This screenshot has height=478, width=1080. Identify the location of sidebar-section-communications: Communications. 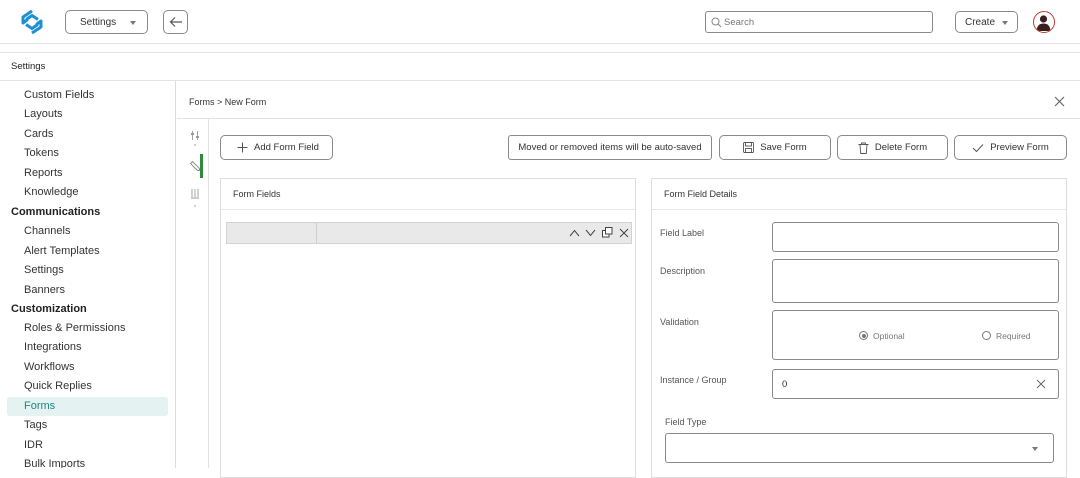
(56, 212).